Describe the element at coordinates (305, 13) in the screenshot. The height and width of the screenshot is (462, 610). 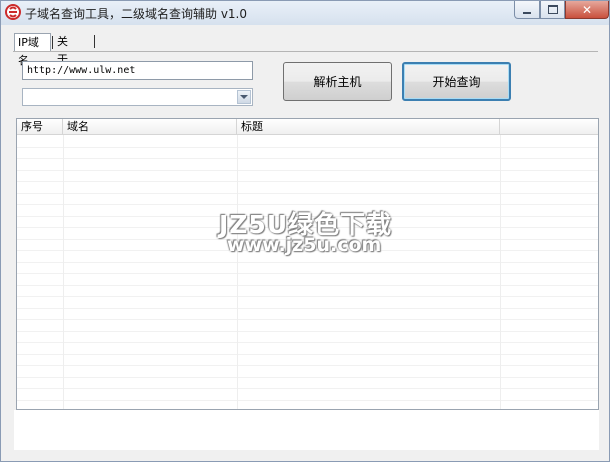
I see `title-bar: 子域名查询工具，二级域名查询辅助 v1.0 ✕` at that location.